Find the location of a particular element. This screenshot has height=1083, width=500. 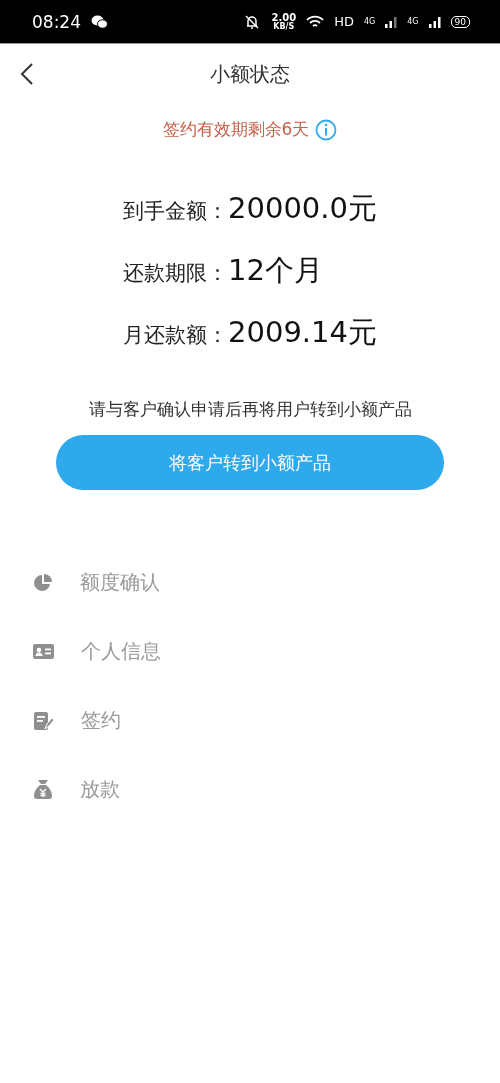

network-speed: 2.00 is located at coordinates (284, 17).